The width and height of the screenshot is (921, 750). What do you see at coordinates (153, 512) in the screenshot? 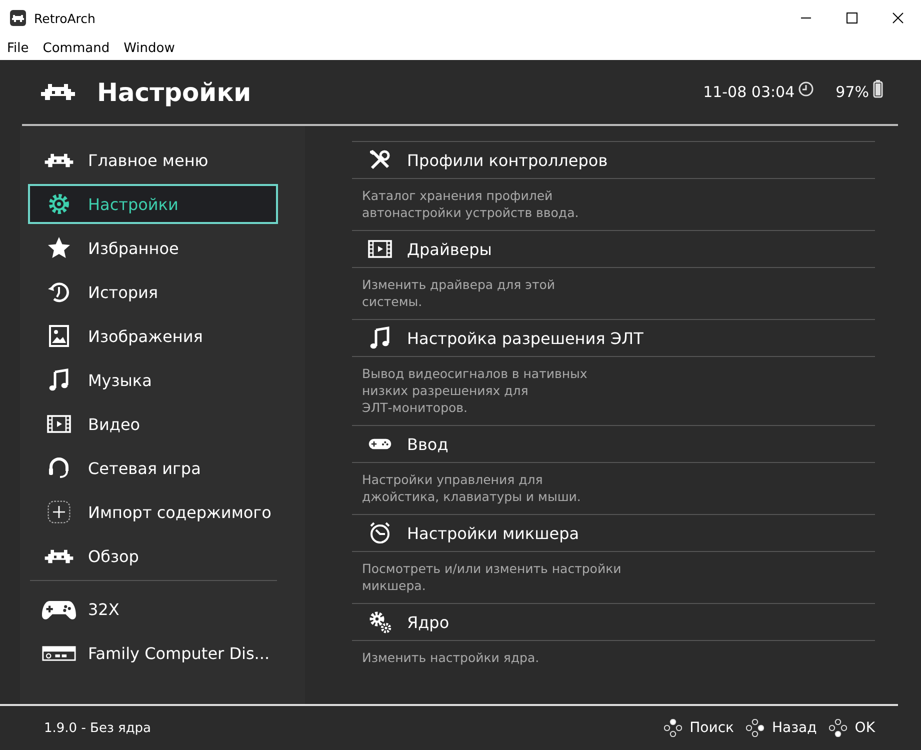
I see `sidebar-item: Импорт содержимого` at bounding box center [153, 512].